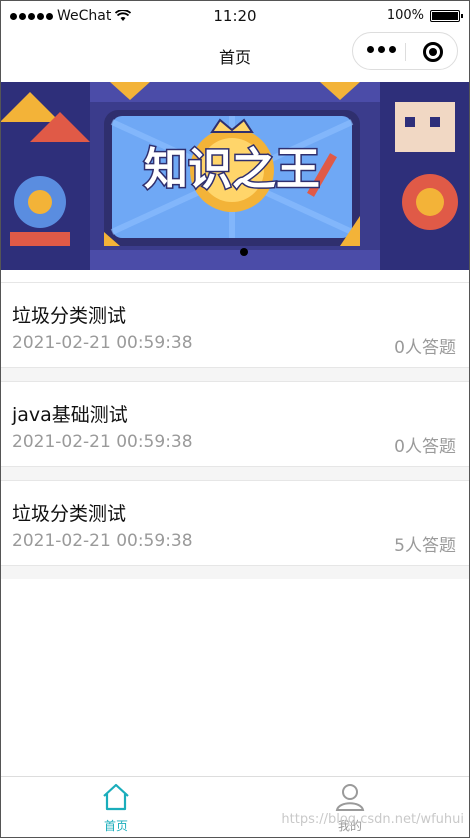 Image resolution: width=470 pixels, height=839 pixels. What do you see at coordinates (115, 826) in the screenshot?
I see `tab-home-label: 首页` at bounding box center [115, 826].